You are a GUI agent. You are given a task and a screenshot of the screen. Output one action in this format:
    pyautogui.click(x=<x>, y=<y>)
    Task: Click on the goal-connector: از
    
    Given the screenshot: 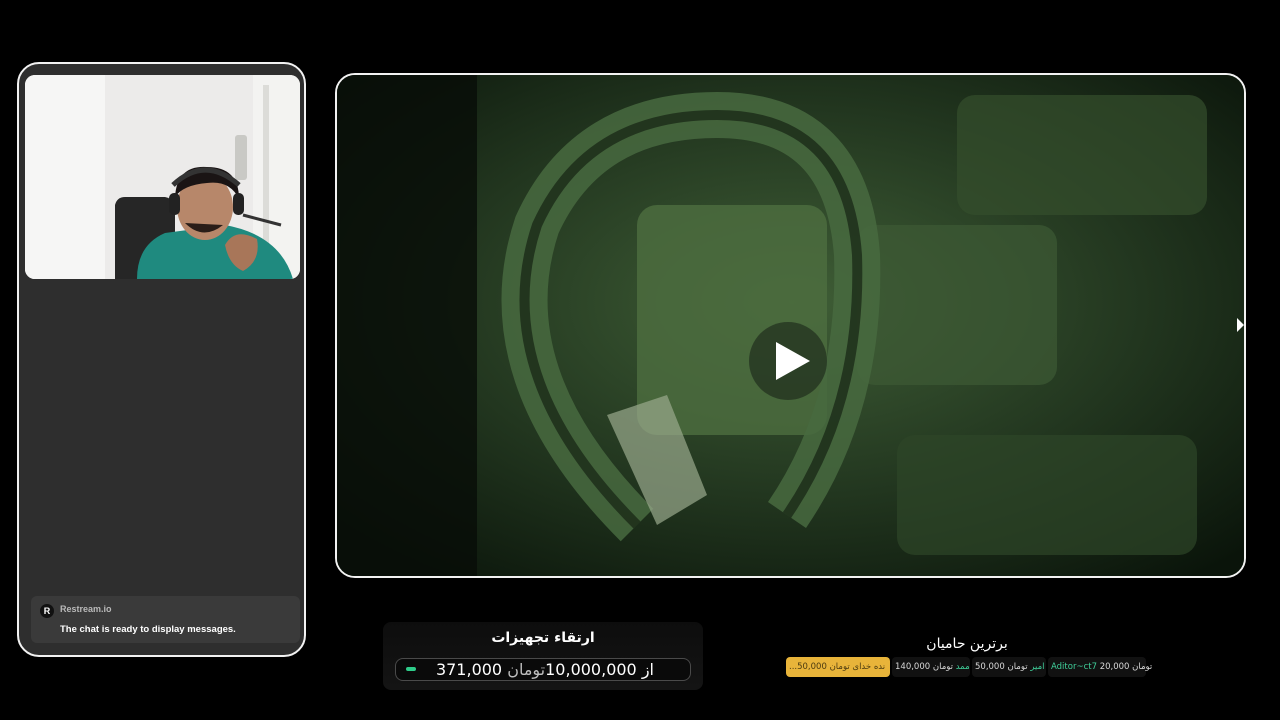 What is the action you would take?
    pyautogui.click(x=647, y=669)
    